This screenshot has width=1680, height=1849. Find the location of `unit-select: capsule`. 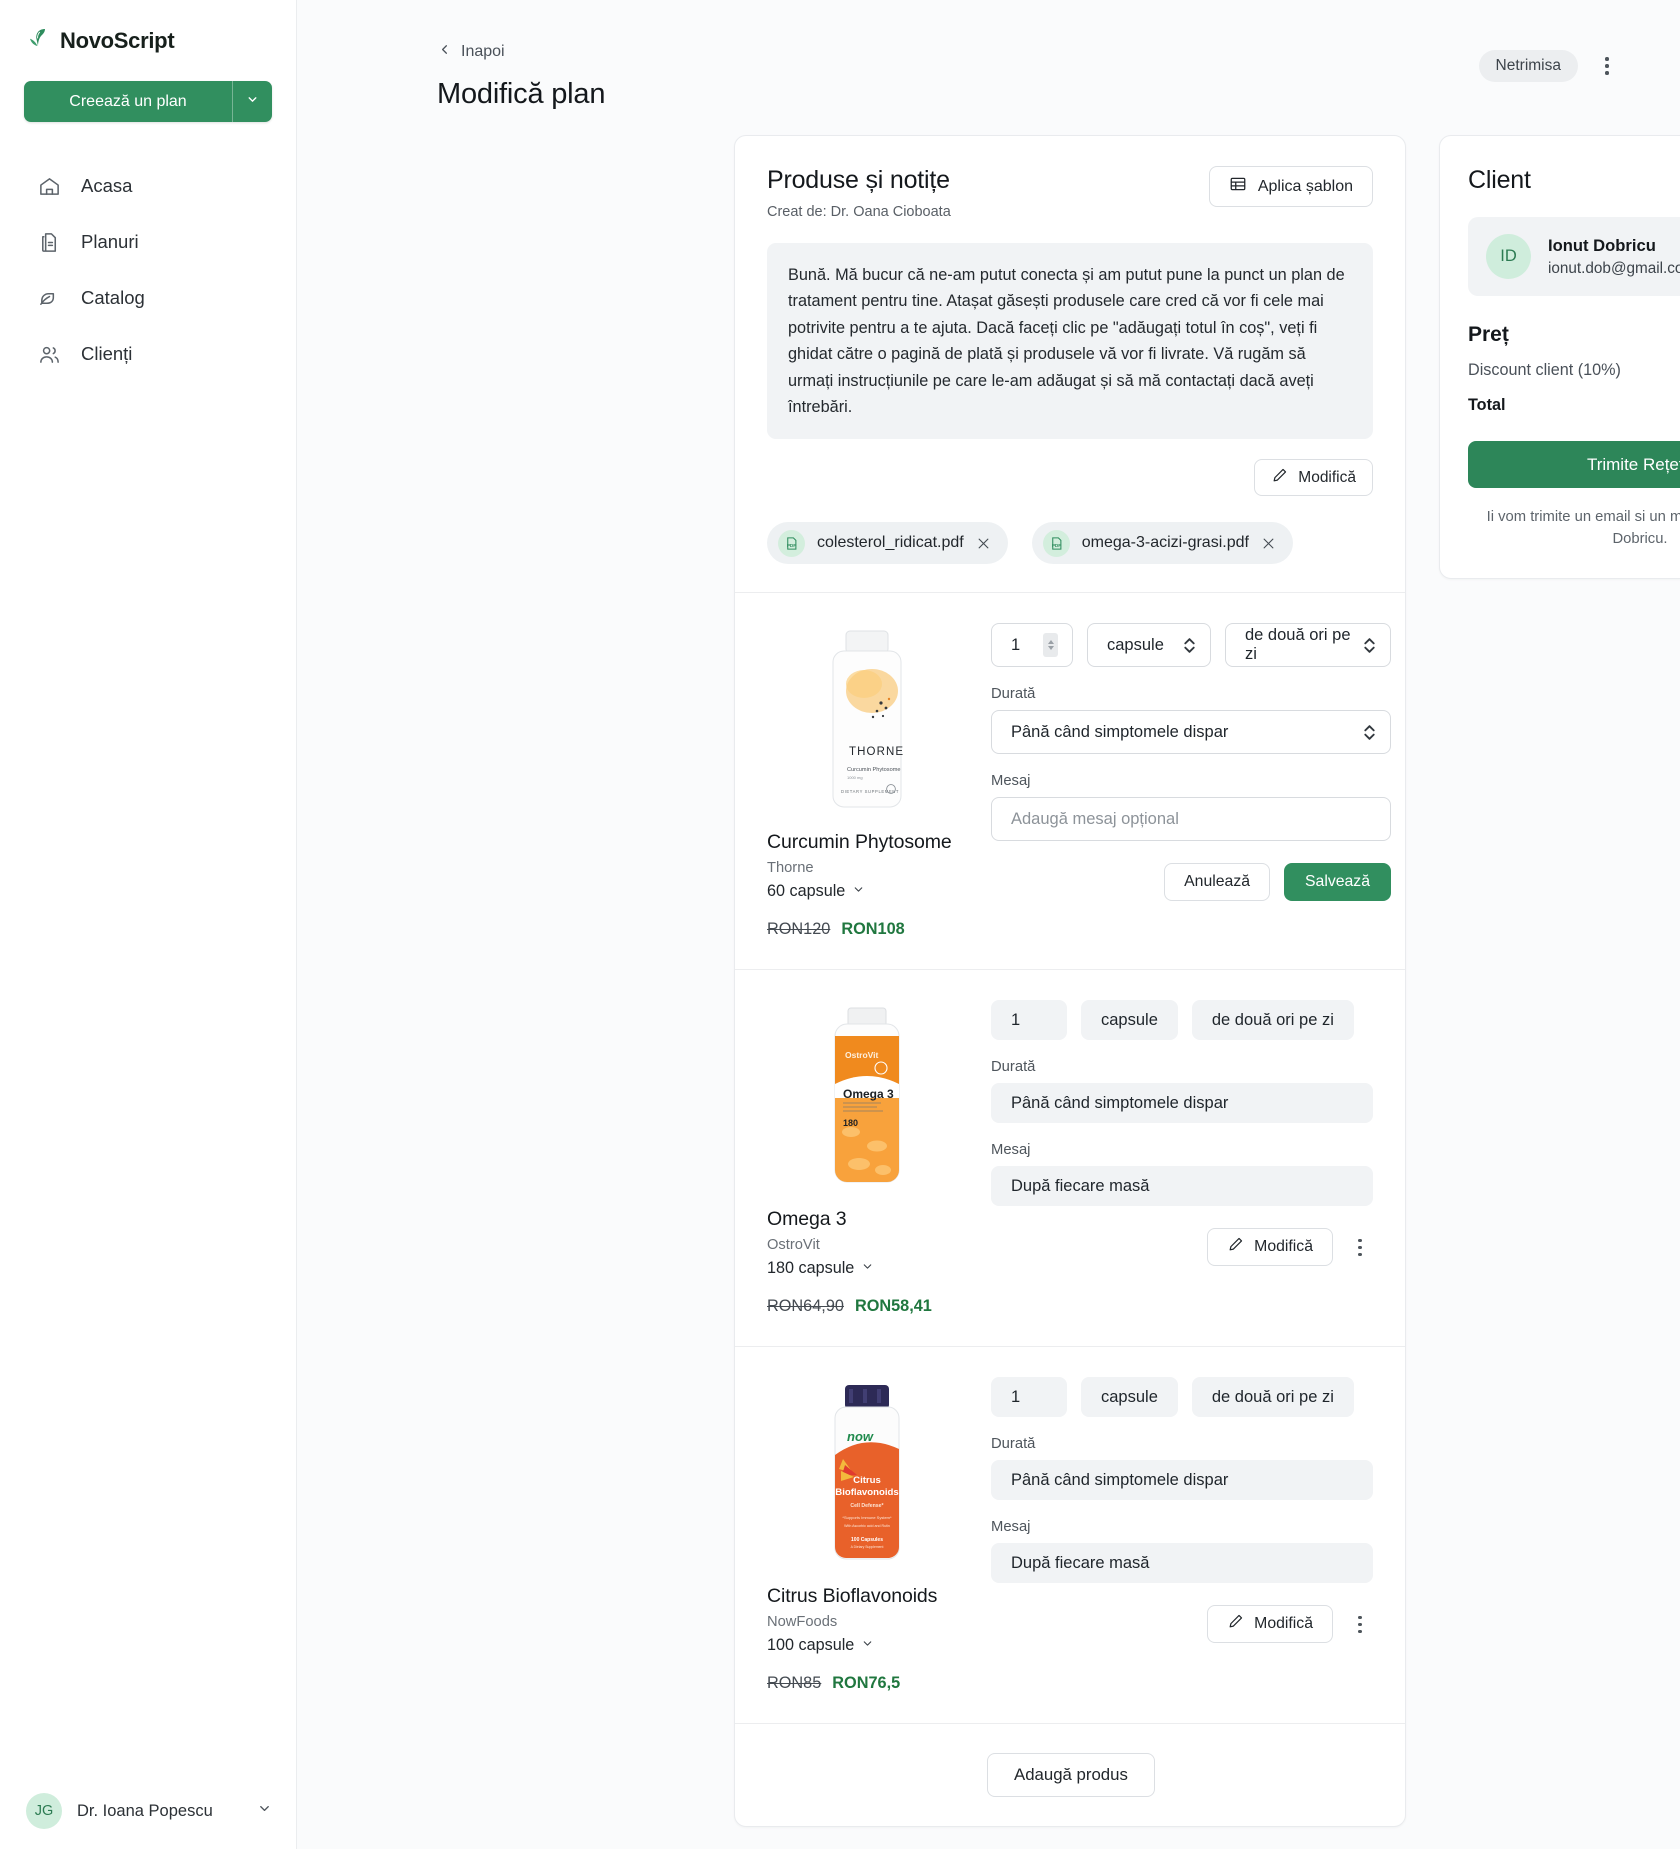

unit-select: capsule is located at coordinates (1149, 645).